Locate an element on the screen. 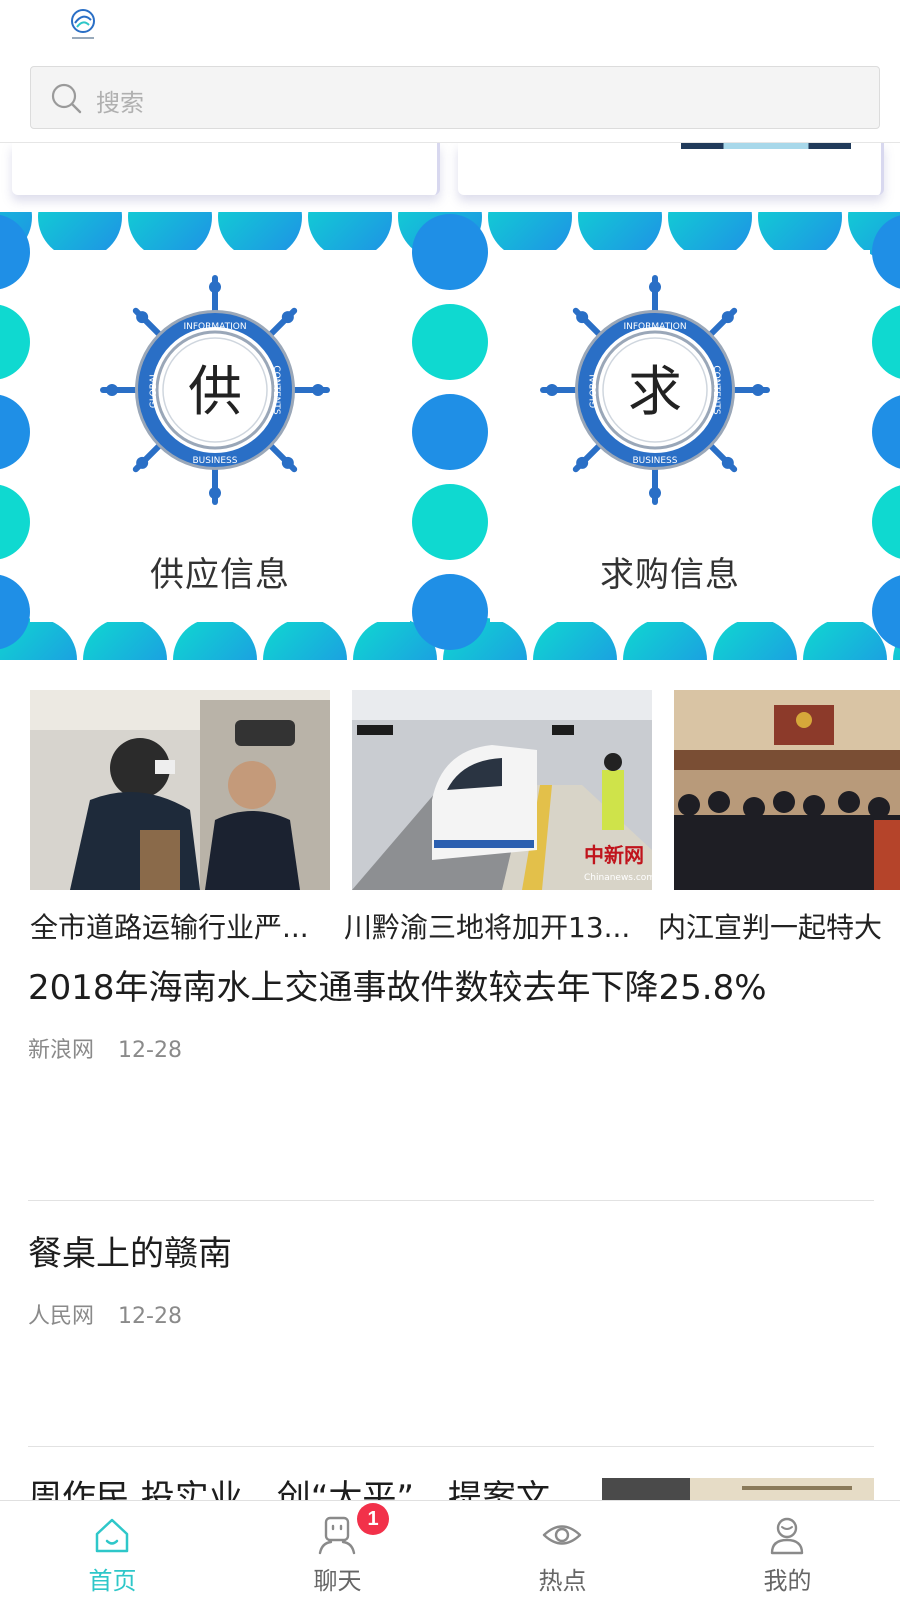 The width and height of the screenshot is (900, 1600). bottom-nav: 首页 1 聊天 热点 我的 is located at coordinates (450, 1550).